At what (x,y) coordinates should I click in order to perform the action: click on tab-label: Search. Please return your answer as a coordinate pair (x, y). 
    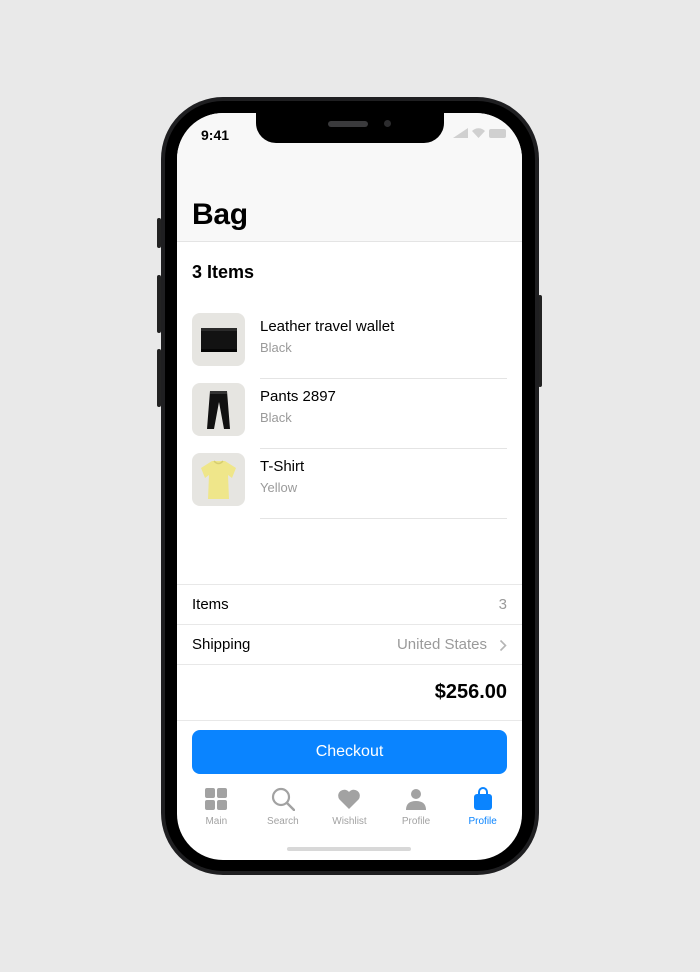
    Looking at the image, I should click on (283, 821).